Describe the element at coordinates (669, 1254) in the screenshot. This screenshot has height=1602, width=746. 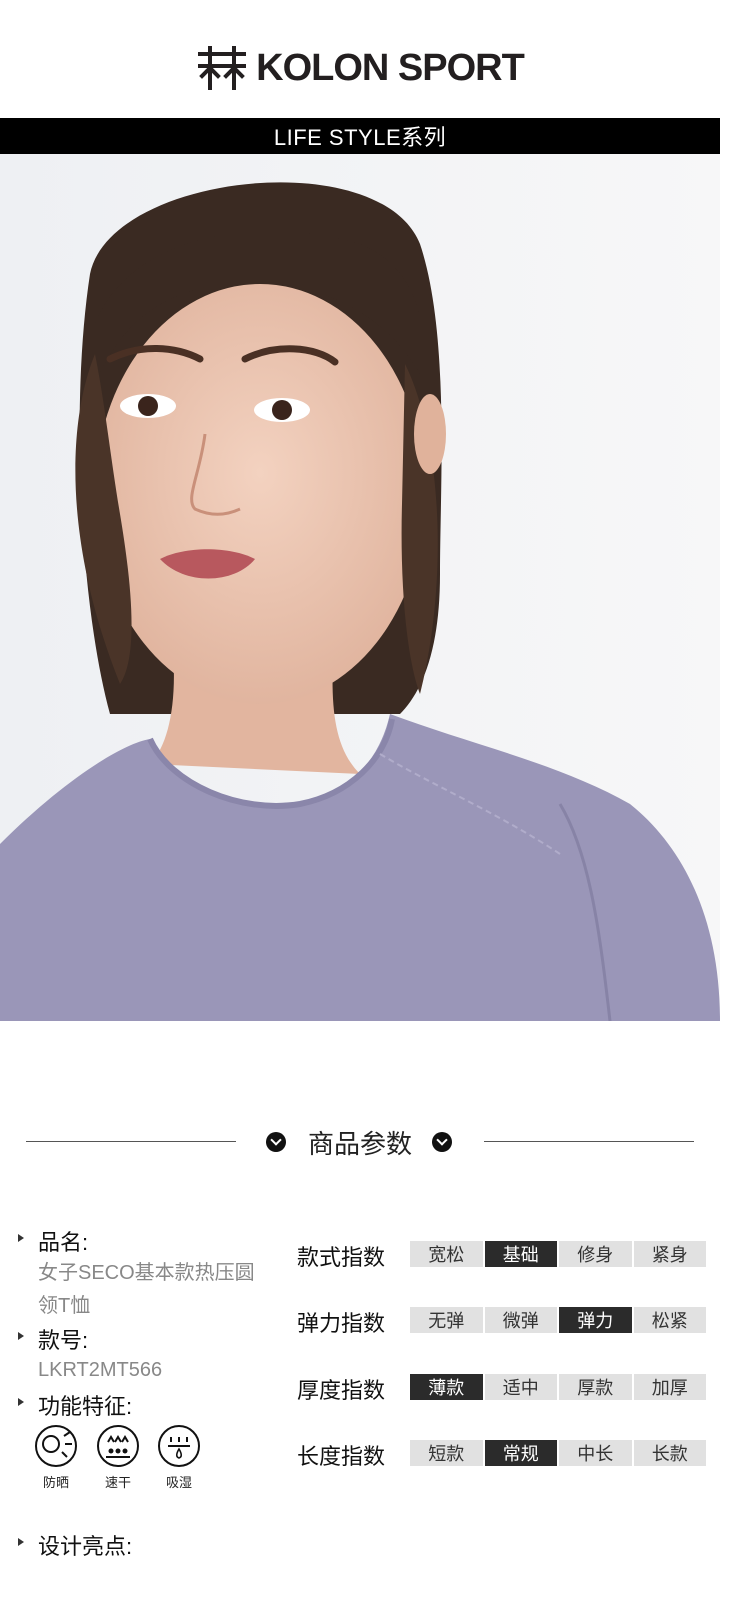
I see `style-option: 紧身` at that location.